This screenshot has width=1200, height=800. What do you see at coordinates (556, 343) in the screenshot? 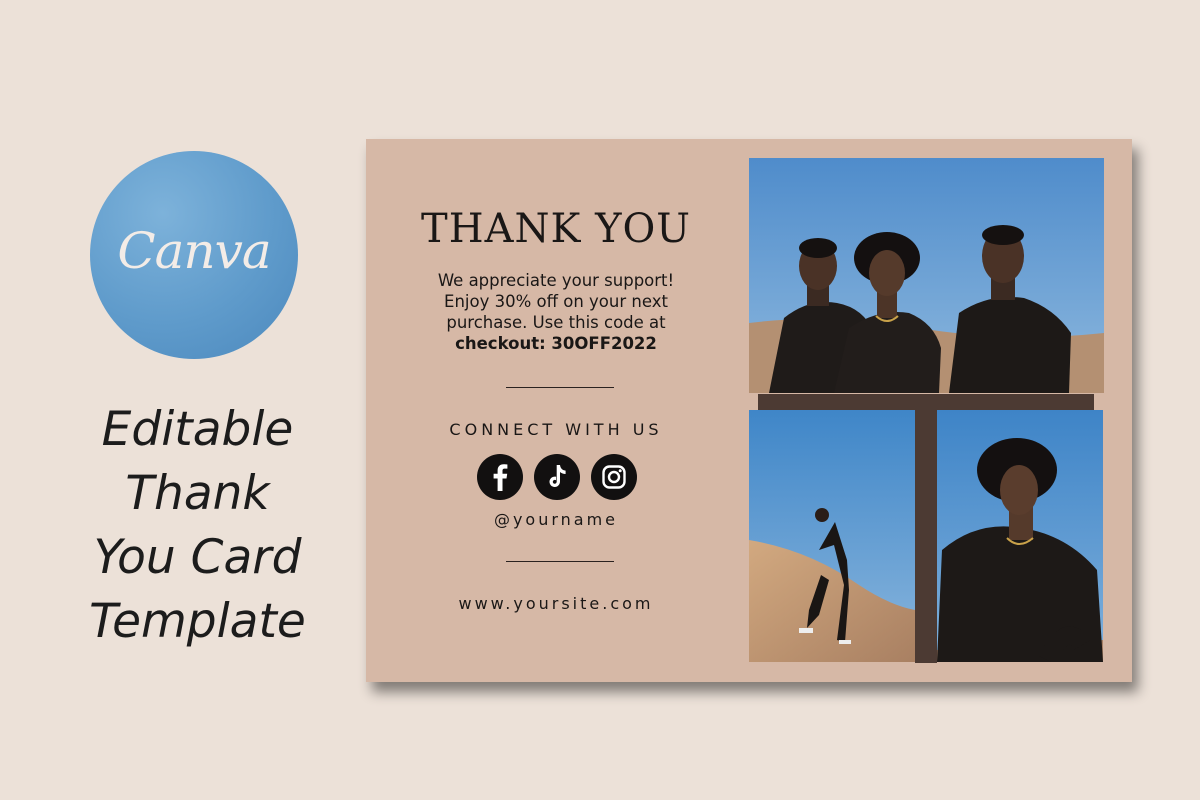
I see `message-line: checkout: 30OFF2022` at bounding box center [556, 343].